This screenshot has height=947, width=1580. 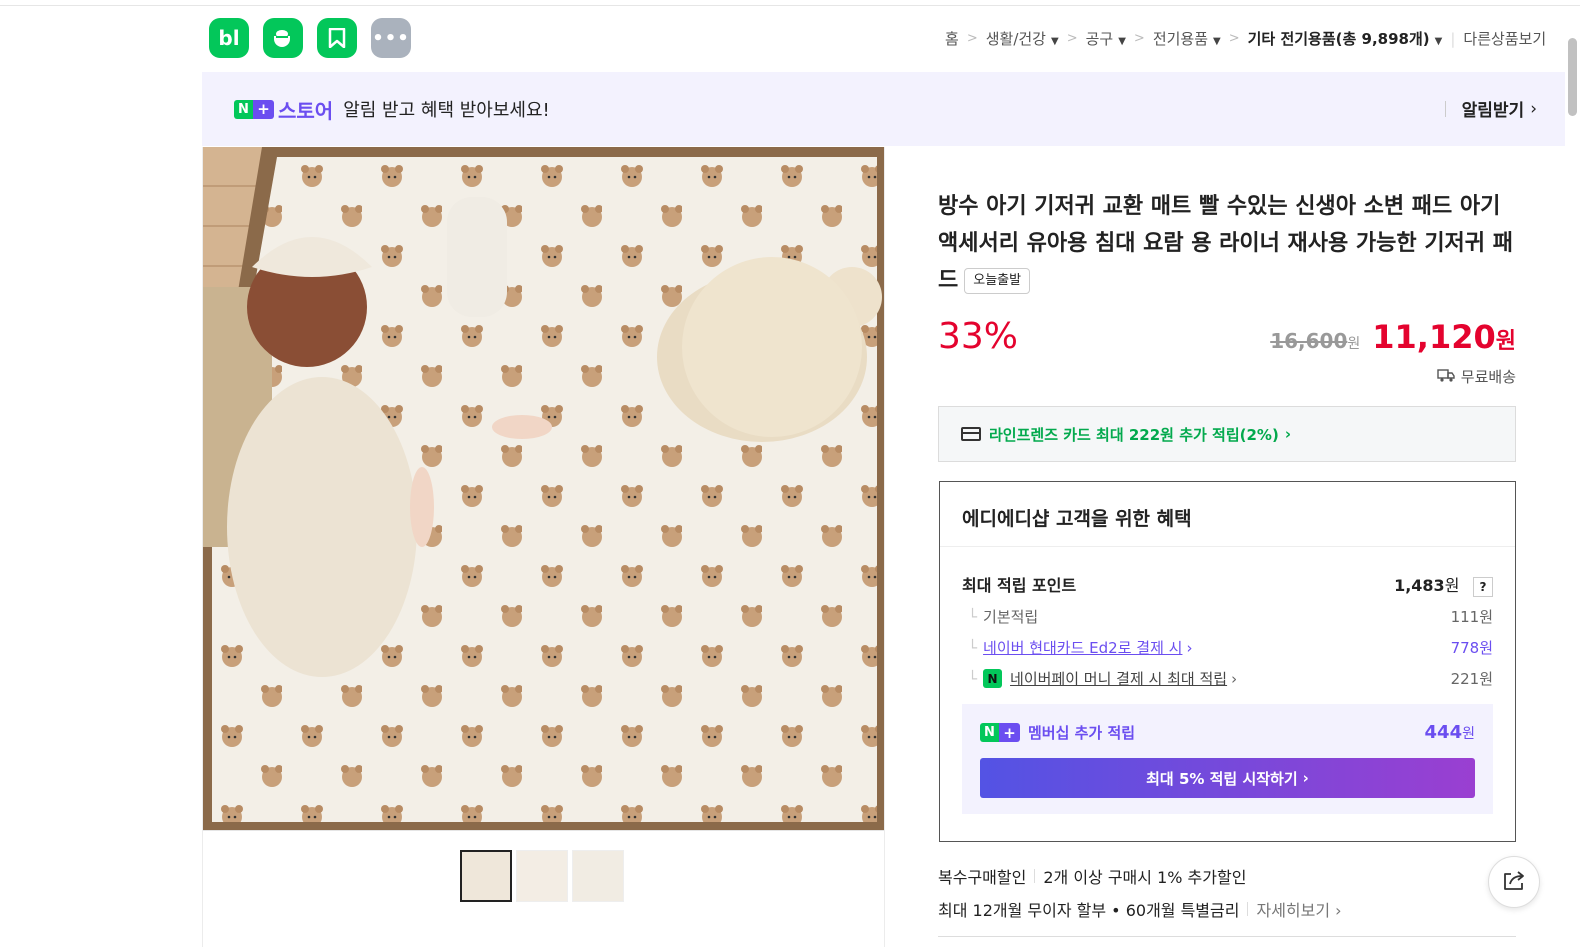 I want to click on breadcrumb-current: 기타 전기용품(총 9,898개) ▼, so click(x=1345, y=38).